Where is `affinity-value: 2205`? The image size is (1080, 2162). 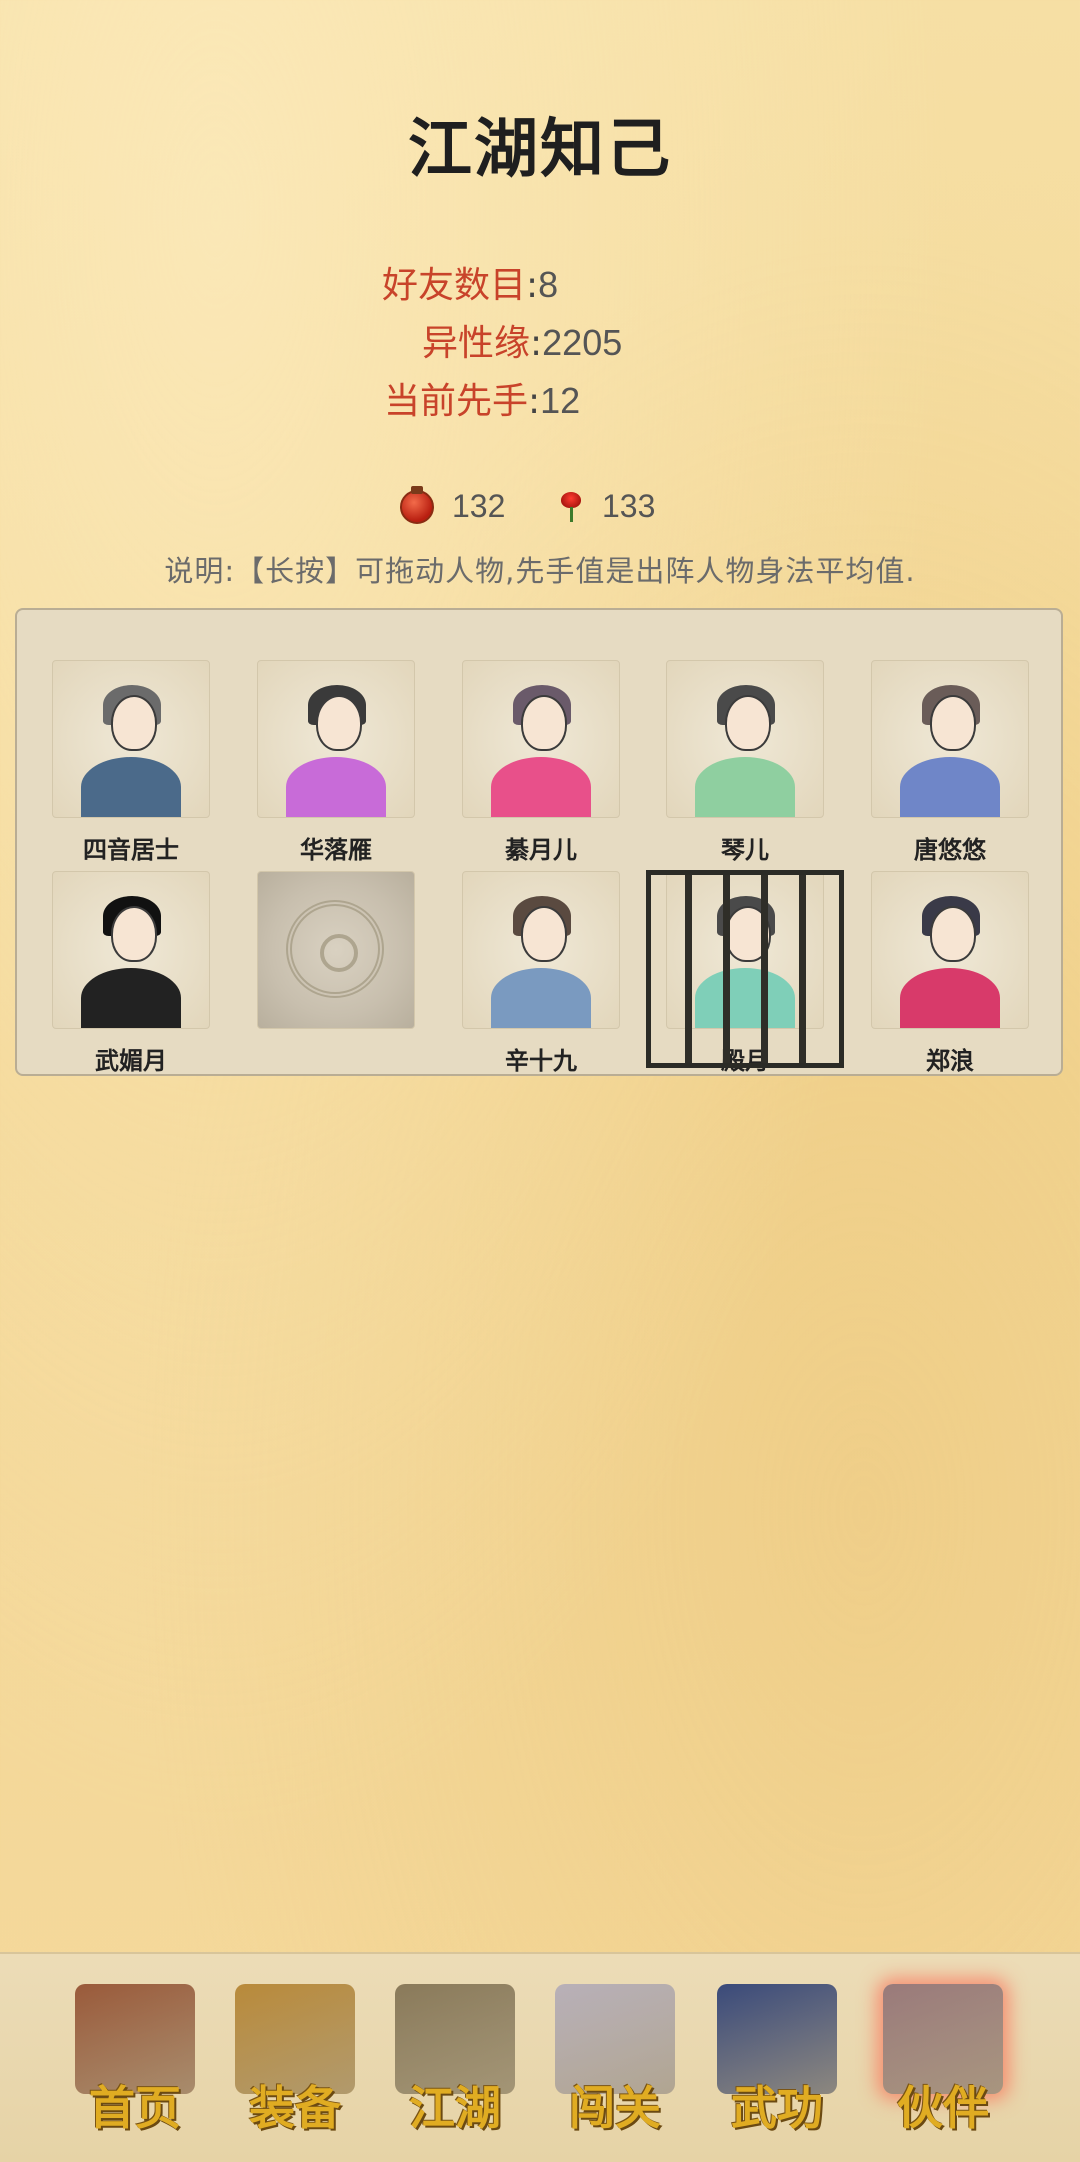 affinity-value: 2205 is located at coordinates (582, 342).